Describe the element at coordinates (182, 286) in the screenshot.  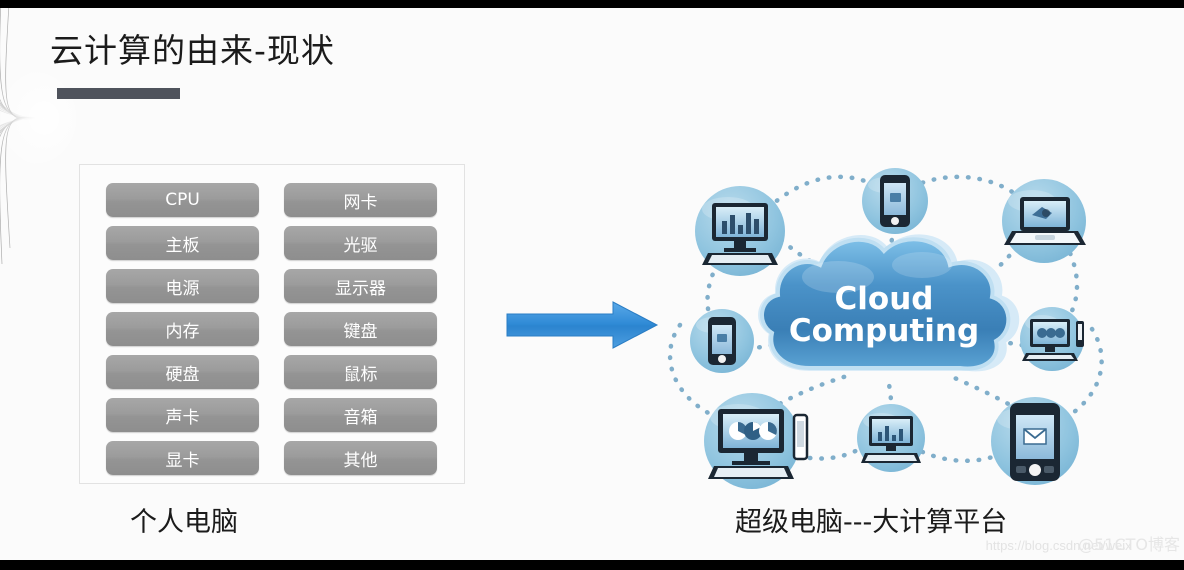
I see `component-pill: 电源` at that location.